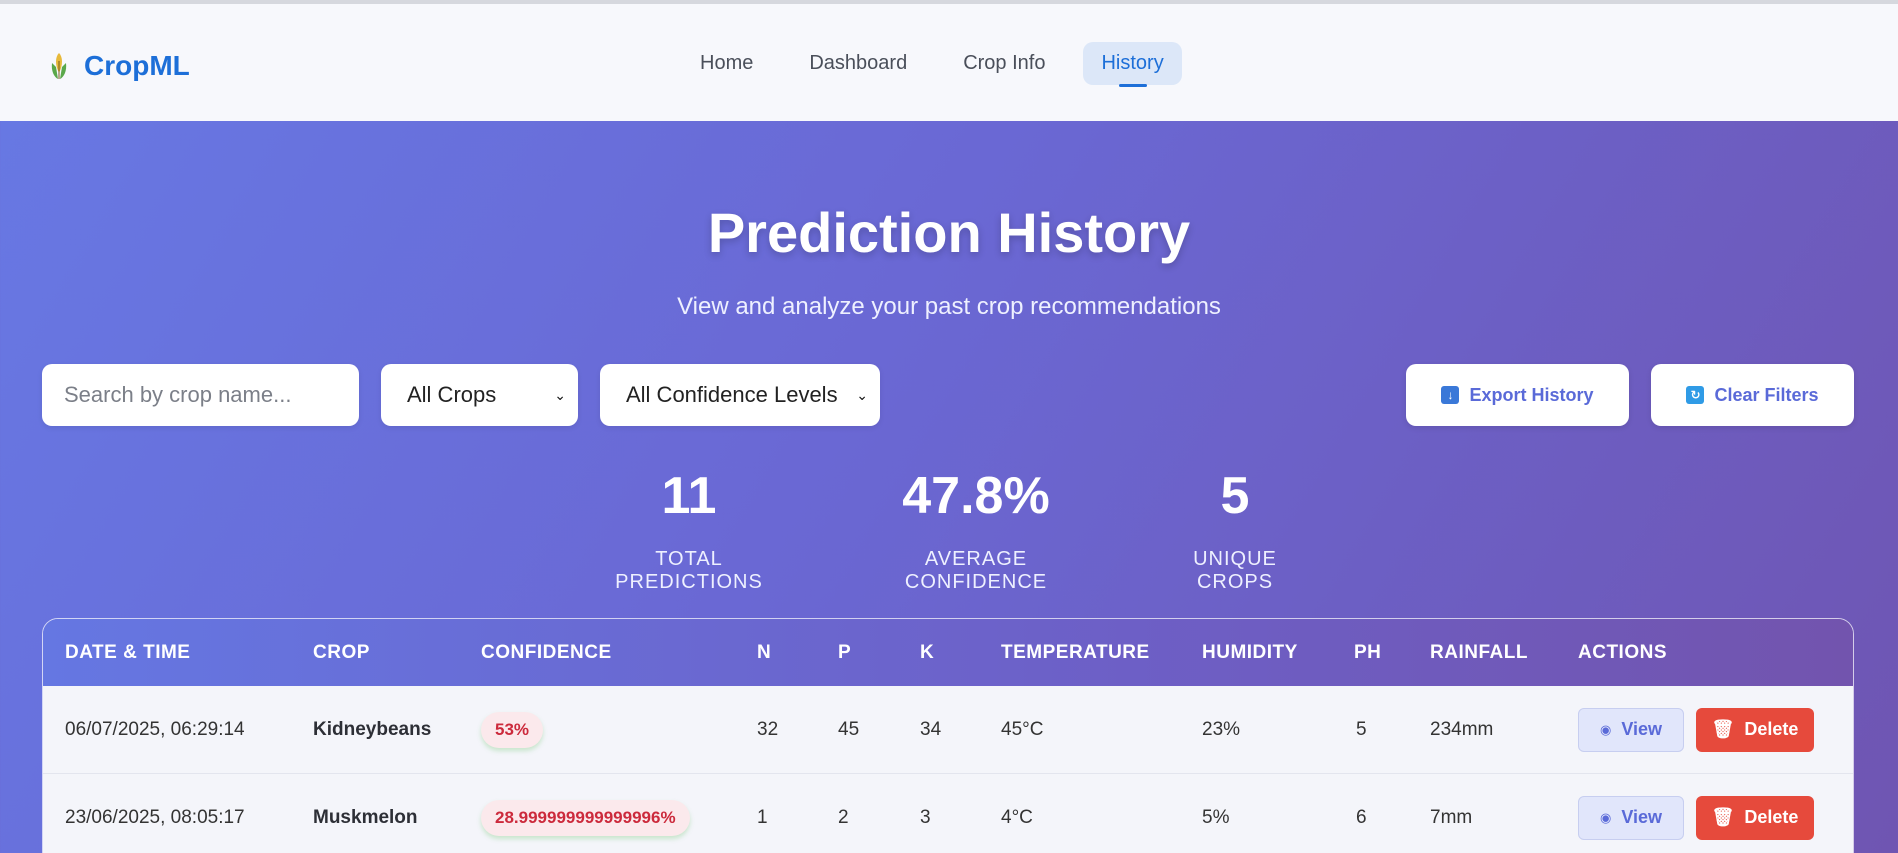 The width and height of the screenshot is (1898, 853). What do you see at coordinates (585, 817) in the screenshot?
I see `confidence-badge: 28.999999999999996%` at bounding box center [585, 817].